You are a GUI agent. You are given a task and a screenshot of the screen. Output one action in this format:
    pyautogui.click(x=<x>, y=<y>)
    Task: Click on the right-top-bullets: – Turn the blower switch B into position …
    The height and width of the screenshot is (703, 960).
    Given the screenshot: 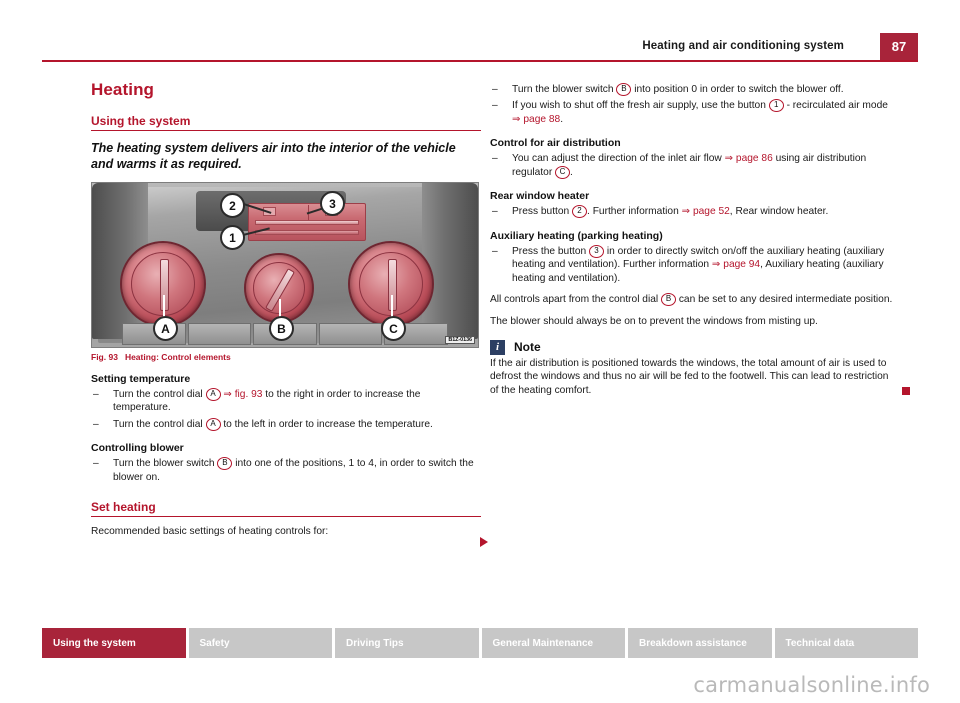 What is the action you would take?
    pyautogui.click(x=694, y=104)
    